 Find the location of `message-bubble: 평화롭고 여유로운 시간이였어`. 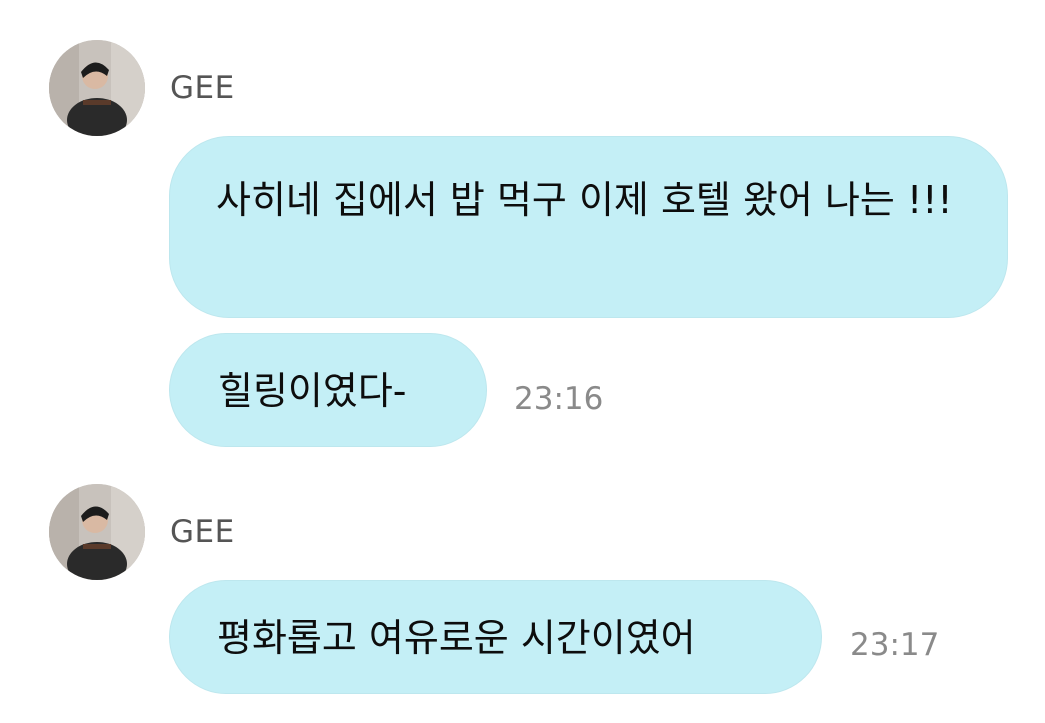

message-bubble: 평화롭고 여유로운 시간이였어 is located at coordinates (495, 637).